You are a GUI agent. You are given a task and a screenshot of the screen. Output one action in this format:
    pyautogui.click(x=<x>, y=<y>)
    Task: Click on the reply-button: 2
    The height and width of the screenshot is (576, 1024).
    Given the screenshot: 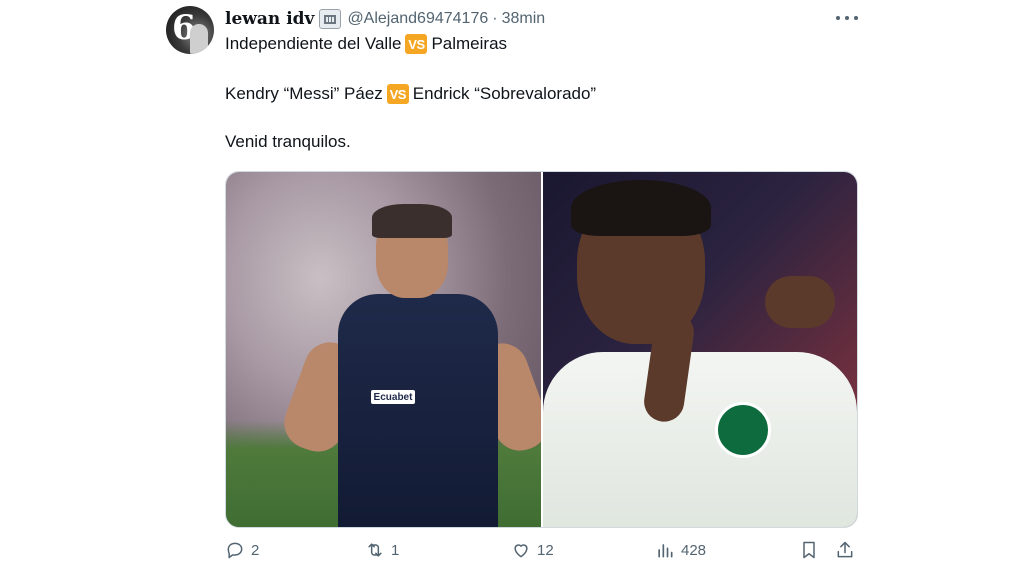 What is the action you would take?
    pyautogui.click(x=242, y=550)
    